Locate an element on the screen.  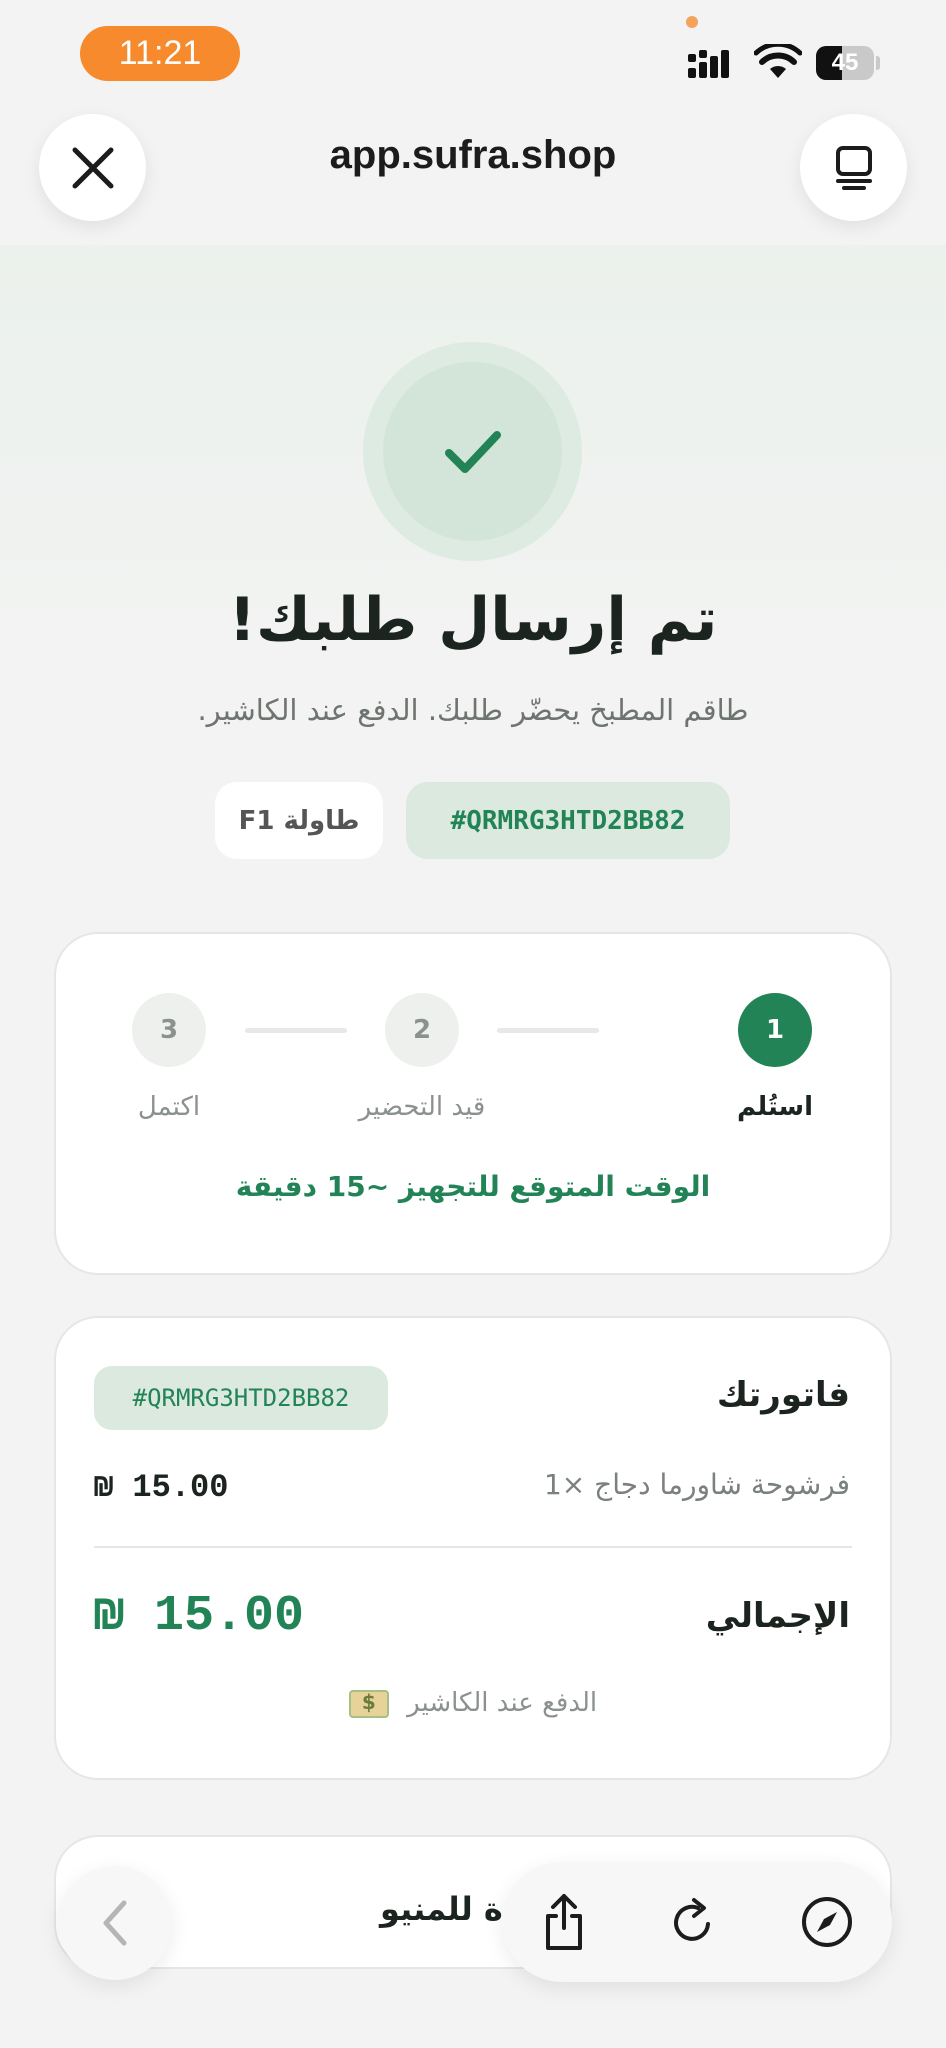
close-icon is located at coordinates (92, 167).